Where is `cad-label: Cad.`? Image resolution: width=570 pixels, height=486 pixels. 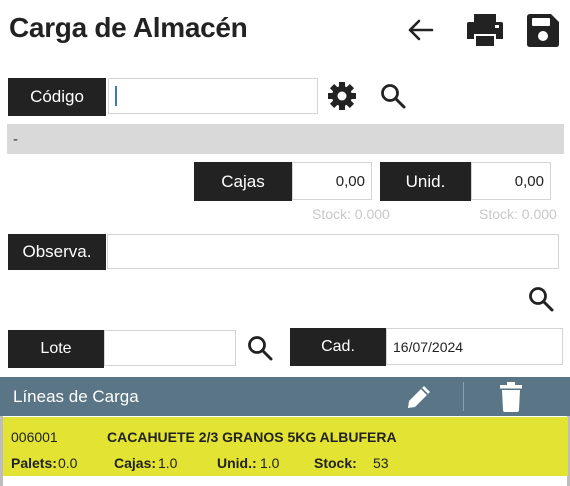
cad-label: Cad. is located at coordinates (338, 347).